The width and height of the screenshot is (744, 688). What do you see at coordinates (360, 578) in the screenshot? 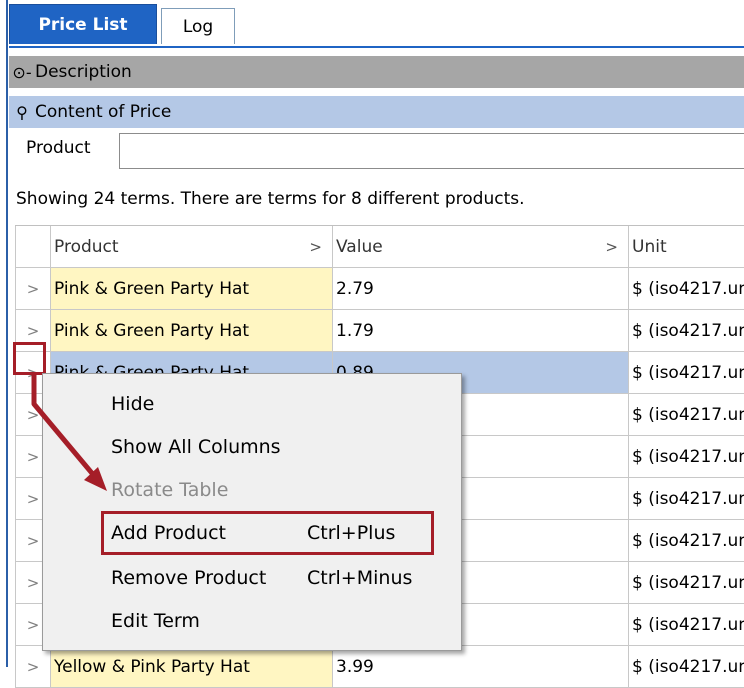
I see `menu-item-remove-product-shortcut: Ctrl+Minus` at bounding box center [360, 578].